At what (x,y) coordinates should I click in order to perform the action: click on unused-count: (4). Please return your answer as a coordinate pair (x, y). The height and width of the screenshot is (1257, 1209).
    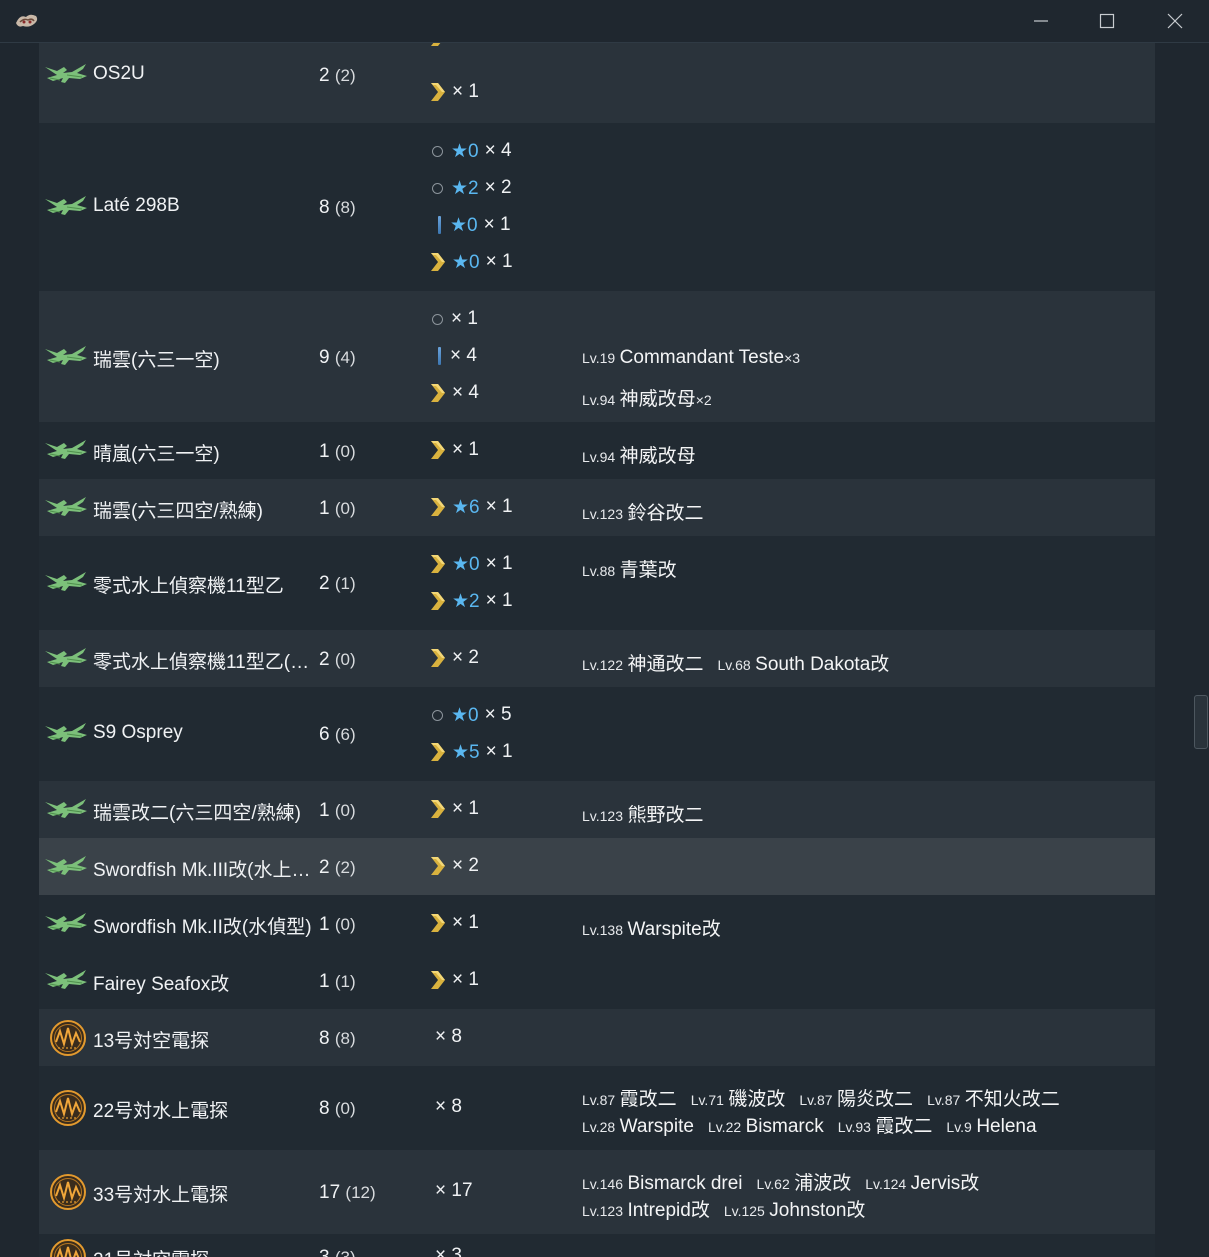
    Looking at the image, I should click on (345, 357).